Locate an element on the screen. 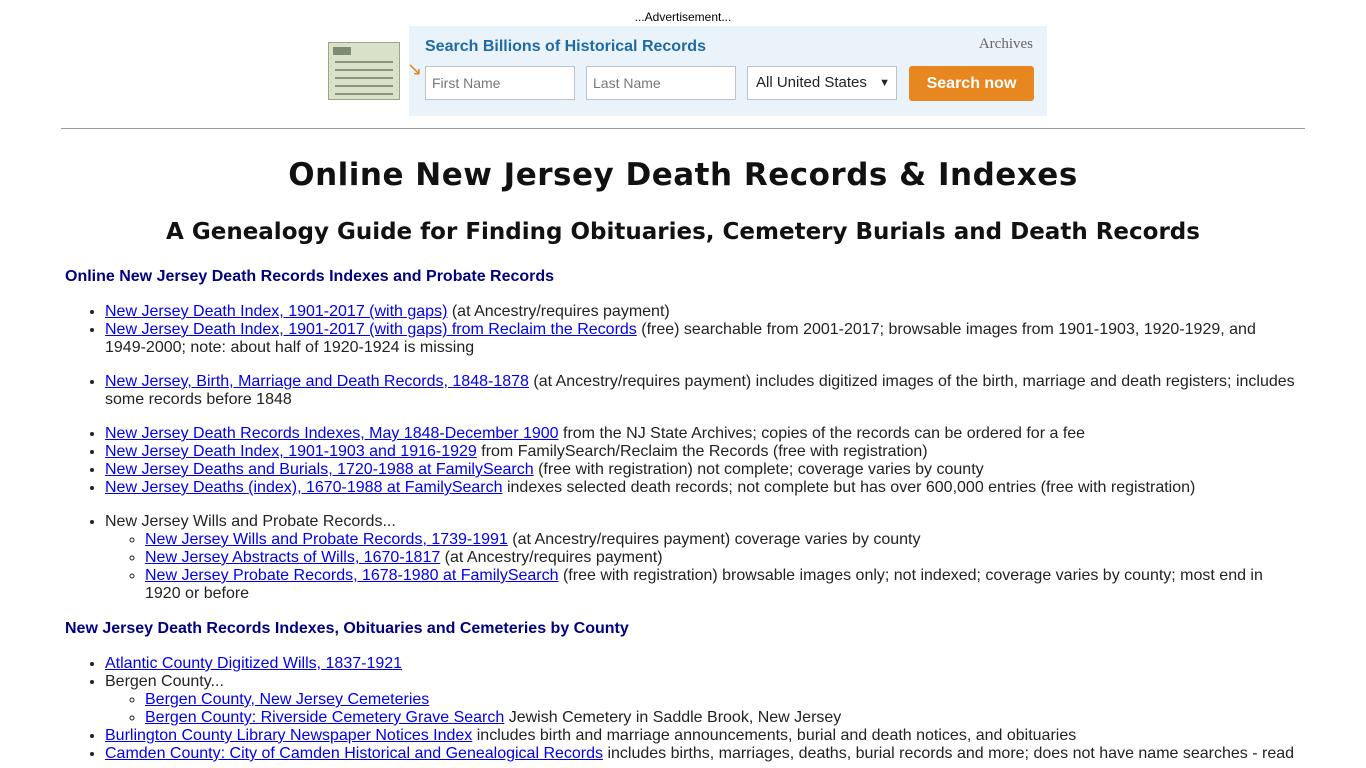 This screenshot has height=768, width=1366. chevron-down-icon: ▼ is located at coordinates (884, 83).